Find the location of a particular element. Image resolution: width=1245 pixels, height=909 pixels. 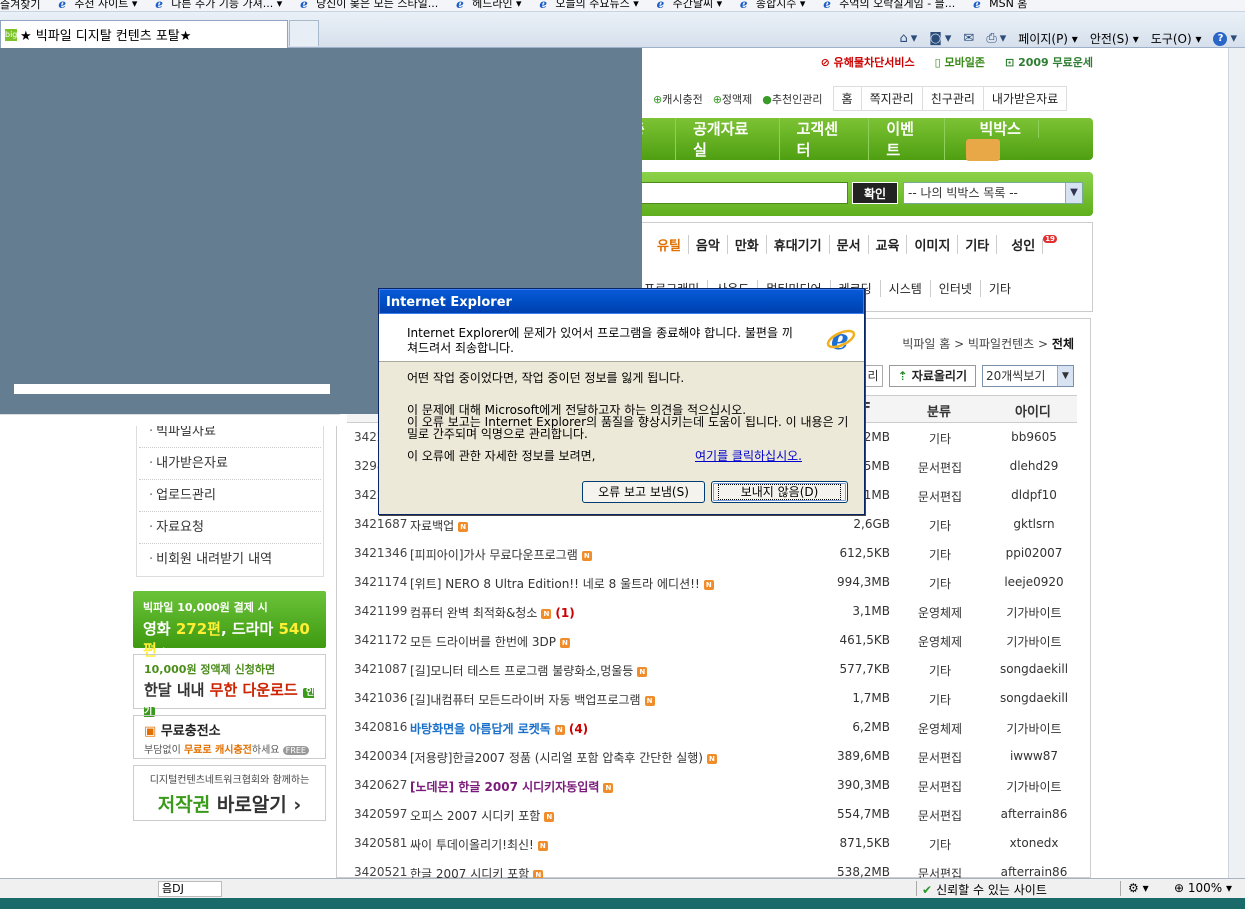

table-row: 3420581 싸이 투데이올리기!최신! N 871,5KB 기타 xtonedx is located at coordinates (714, 843).